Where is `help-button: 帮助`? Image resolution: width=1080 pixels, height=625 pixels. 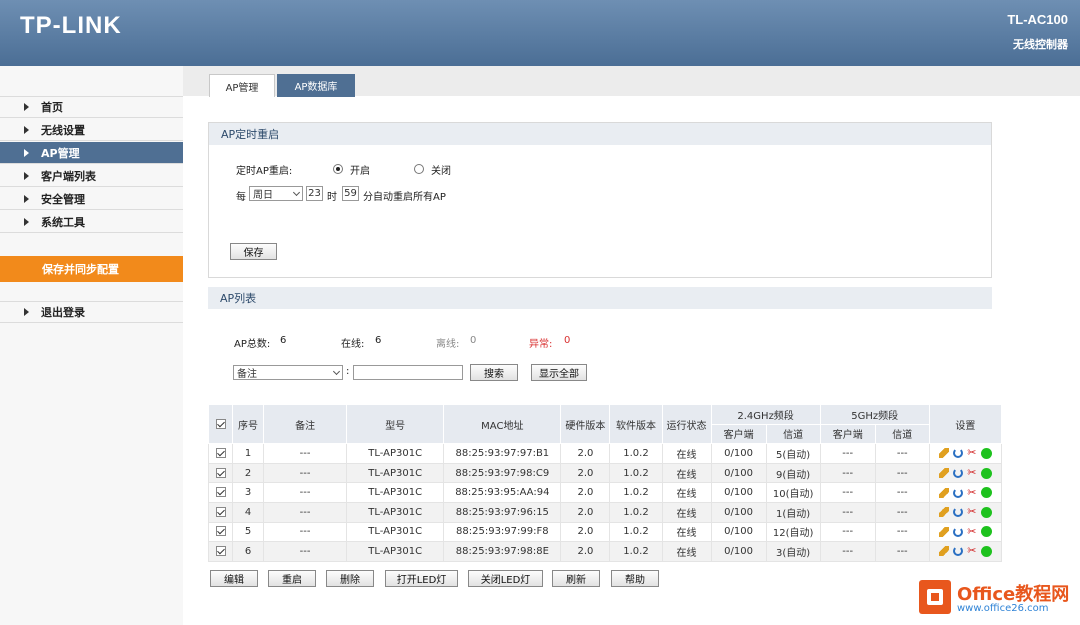 help-button: 帮助 is located at coordinates (635, 578).